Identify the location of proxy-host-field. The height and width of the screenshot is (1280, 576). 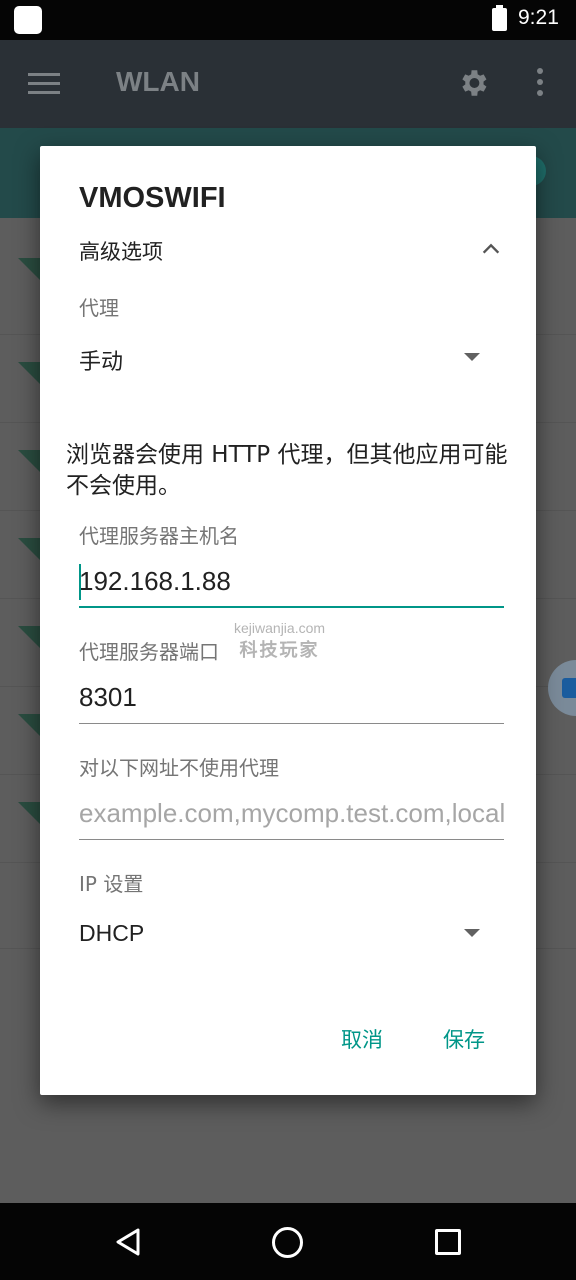
(291, 582).